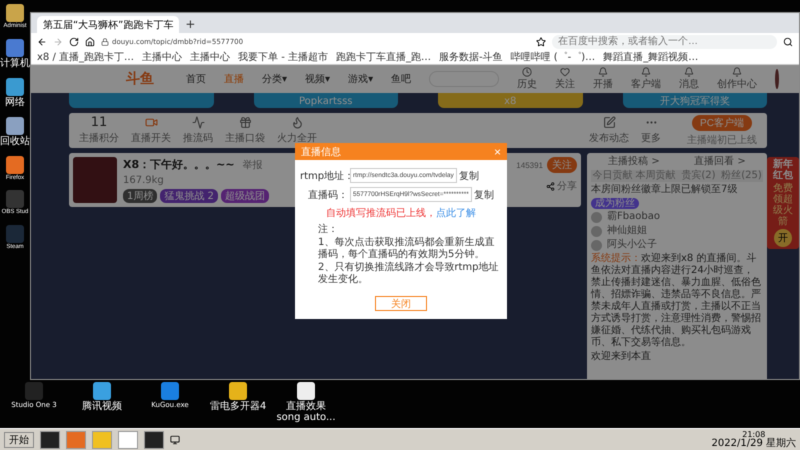  Describe the element at coordinates (361, 79) in the screenshot. I see `nav-link: 游戏▾` at that location.